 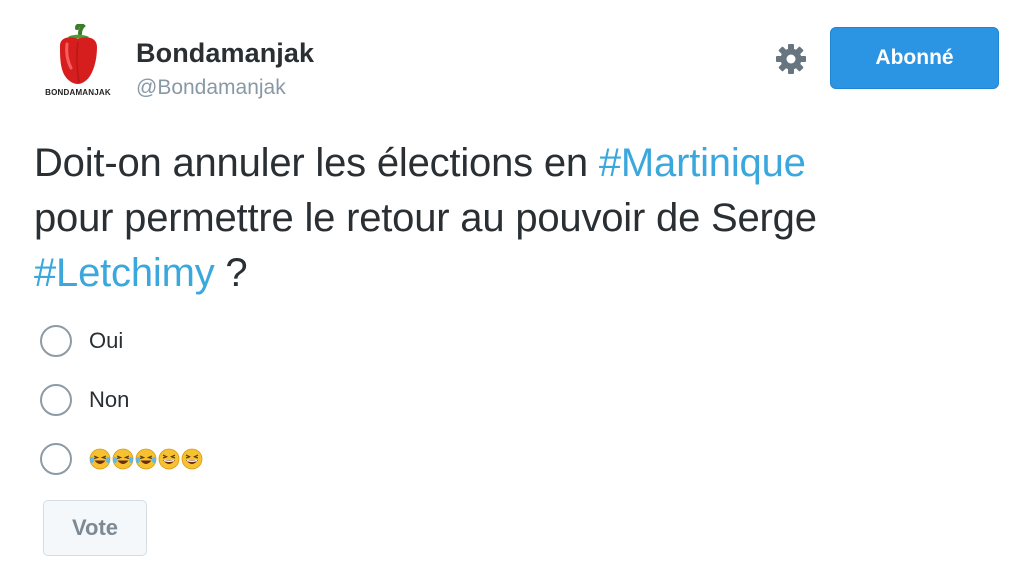 What do you see at coordinates (791, 59) in the screenshot?
I see `gear-icon` at bounding box center [791, 59].